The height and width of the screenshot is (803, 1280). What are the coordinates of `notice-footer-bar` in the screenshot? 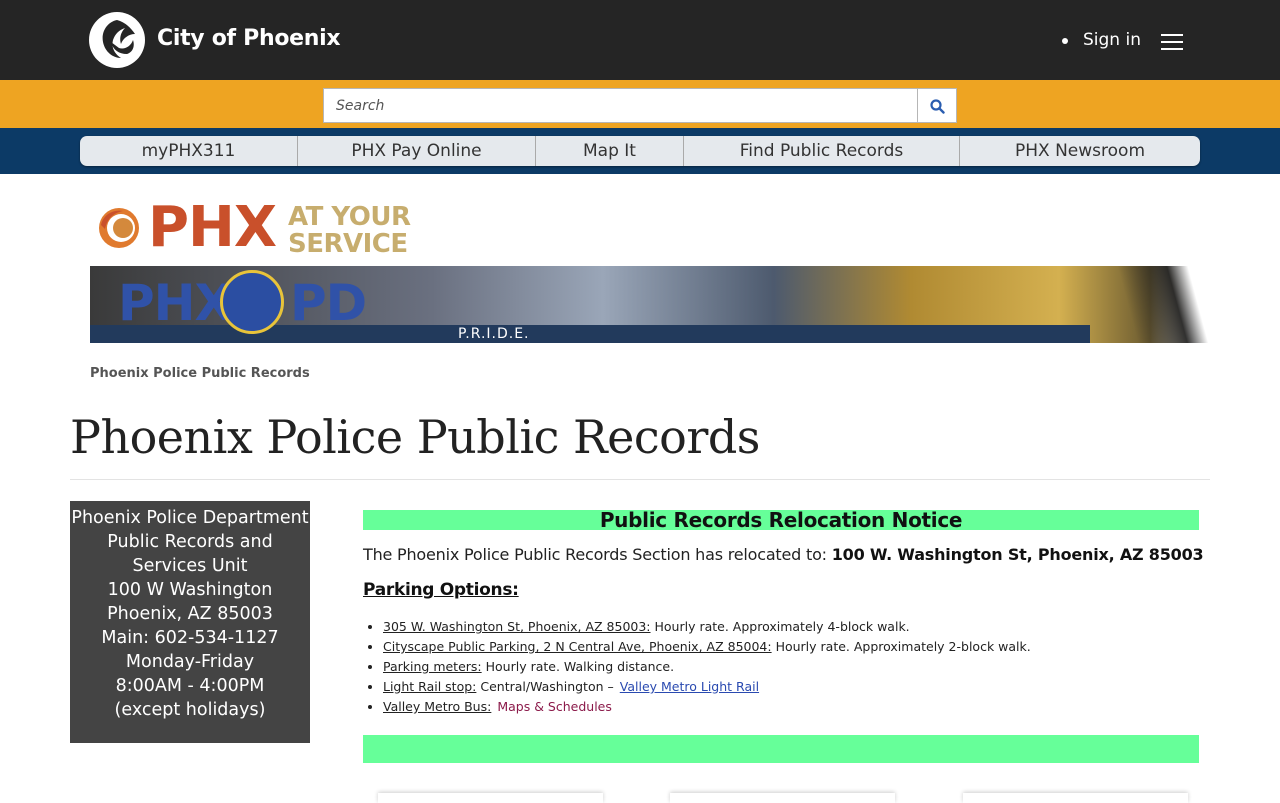 It's located at (781, 749).